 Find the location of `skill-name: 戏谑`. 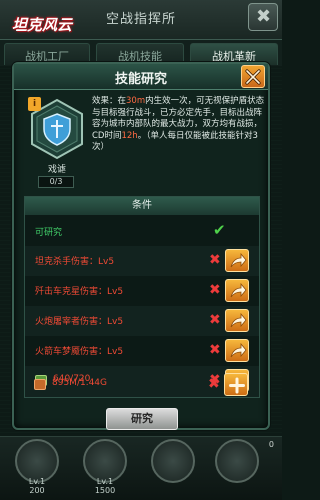

skill-name: 戏谑 is located at coordinates (56, 170).